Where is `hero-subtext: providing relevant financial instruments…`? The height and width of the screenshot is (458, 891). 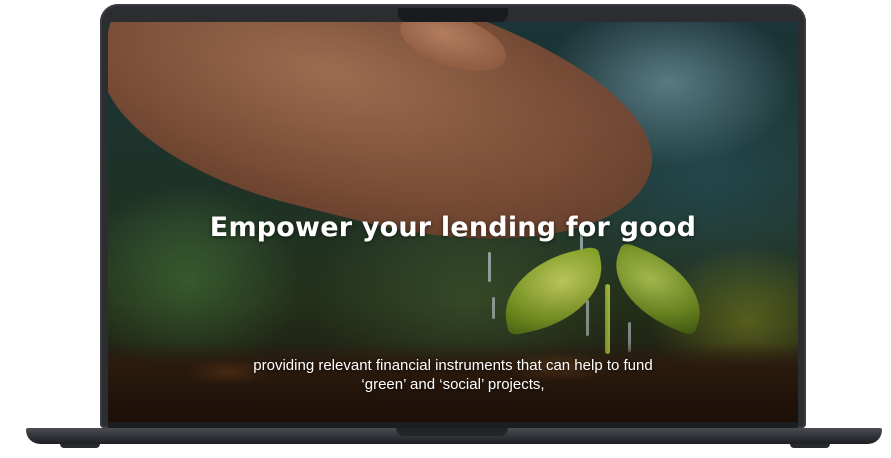 hero-subtext: providing relevant financial instruments… is located at coordinates (453, 375).